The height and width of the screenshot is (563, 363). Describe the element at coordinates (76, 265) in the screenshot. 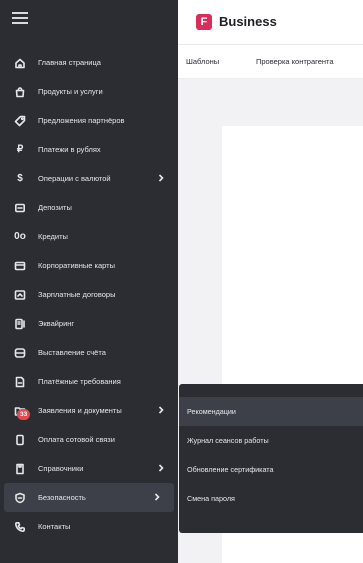

I see `sidebar-item-label: Корпоративные карты` at that location.